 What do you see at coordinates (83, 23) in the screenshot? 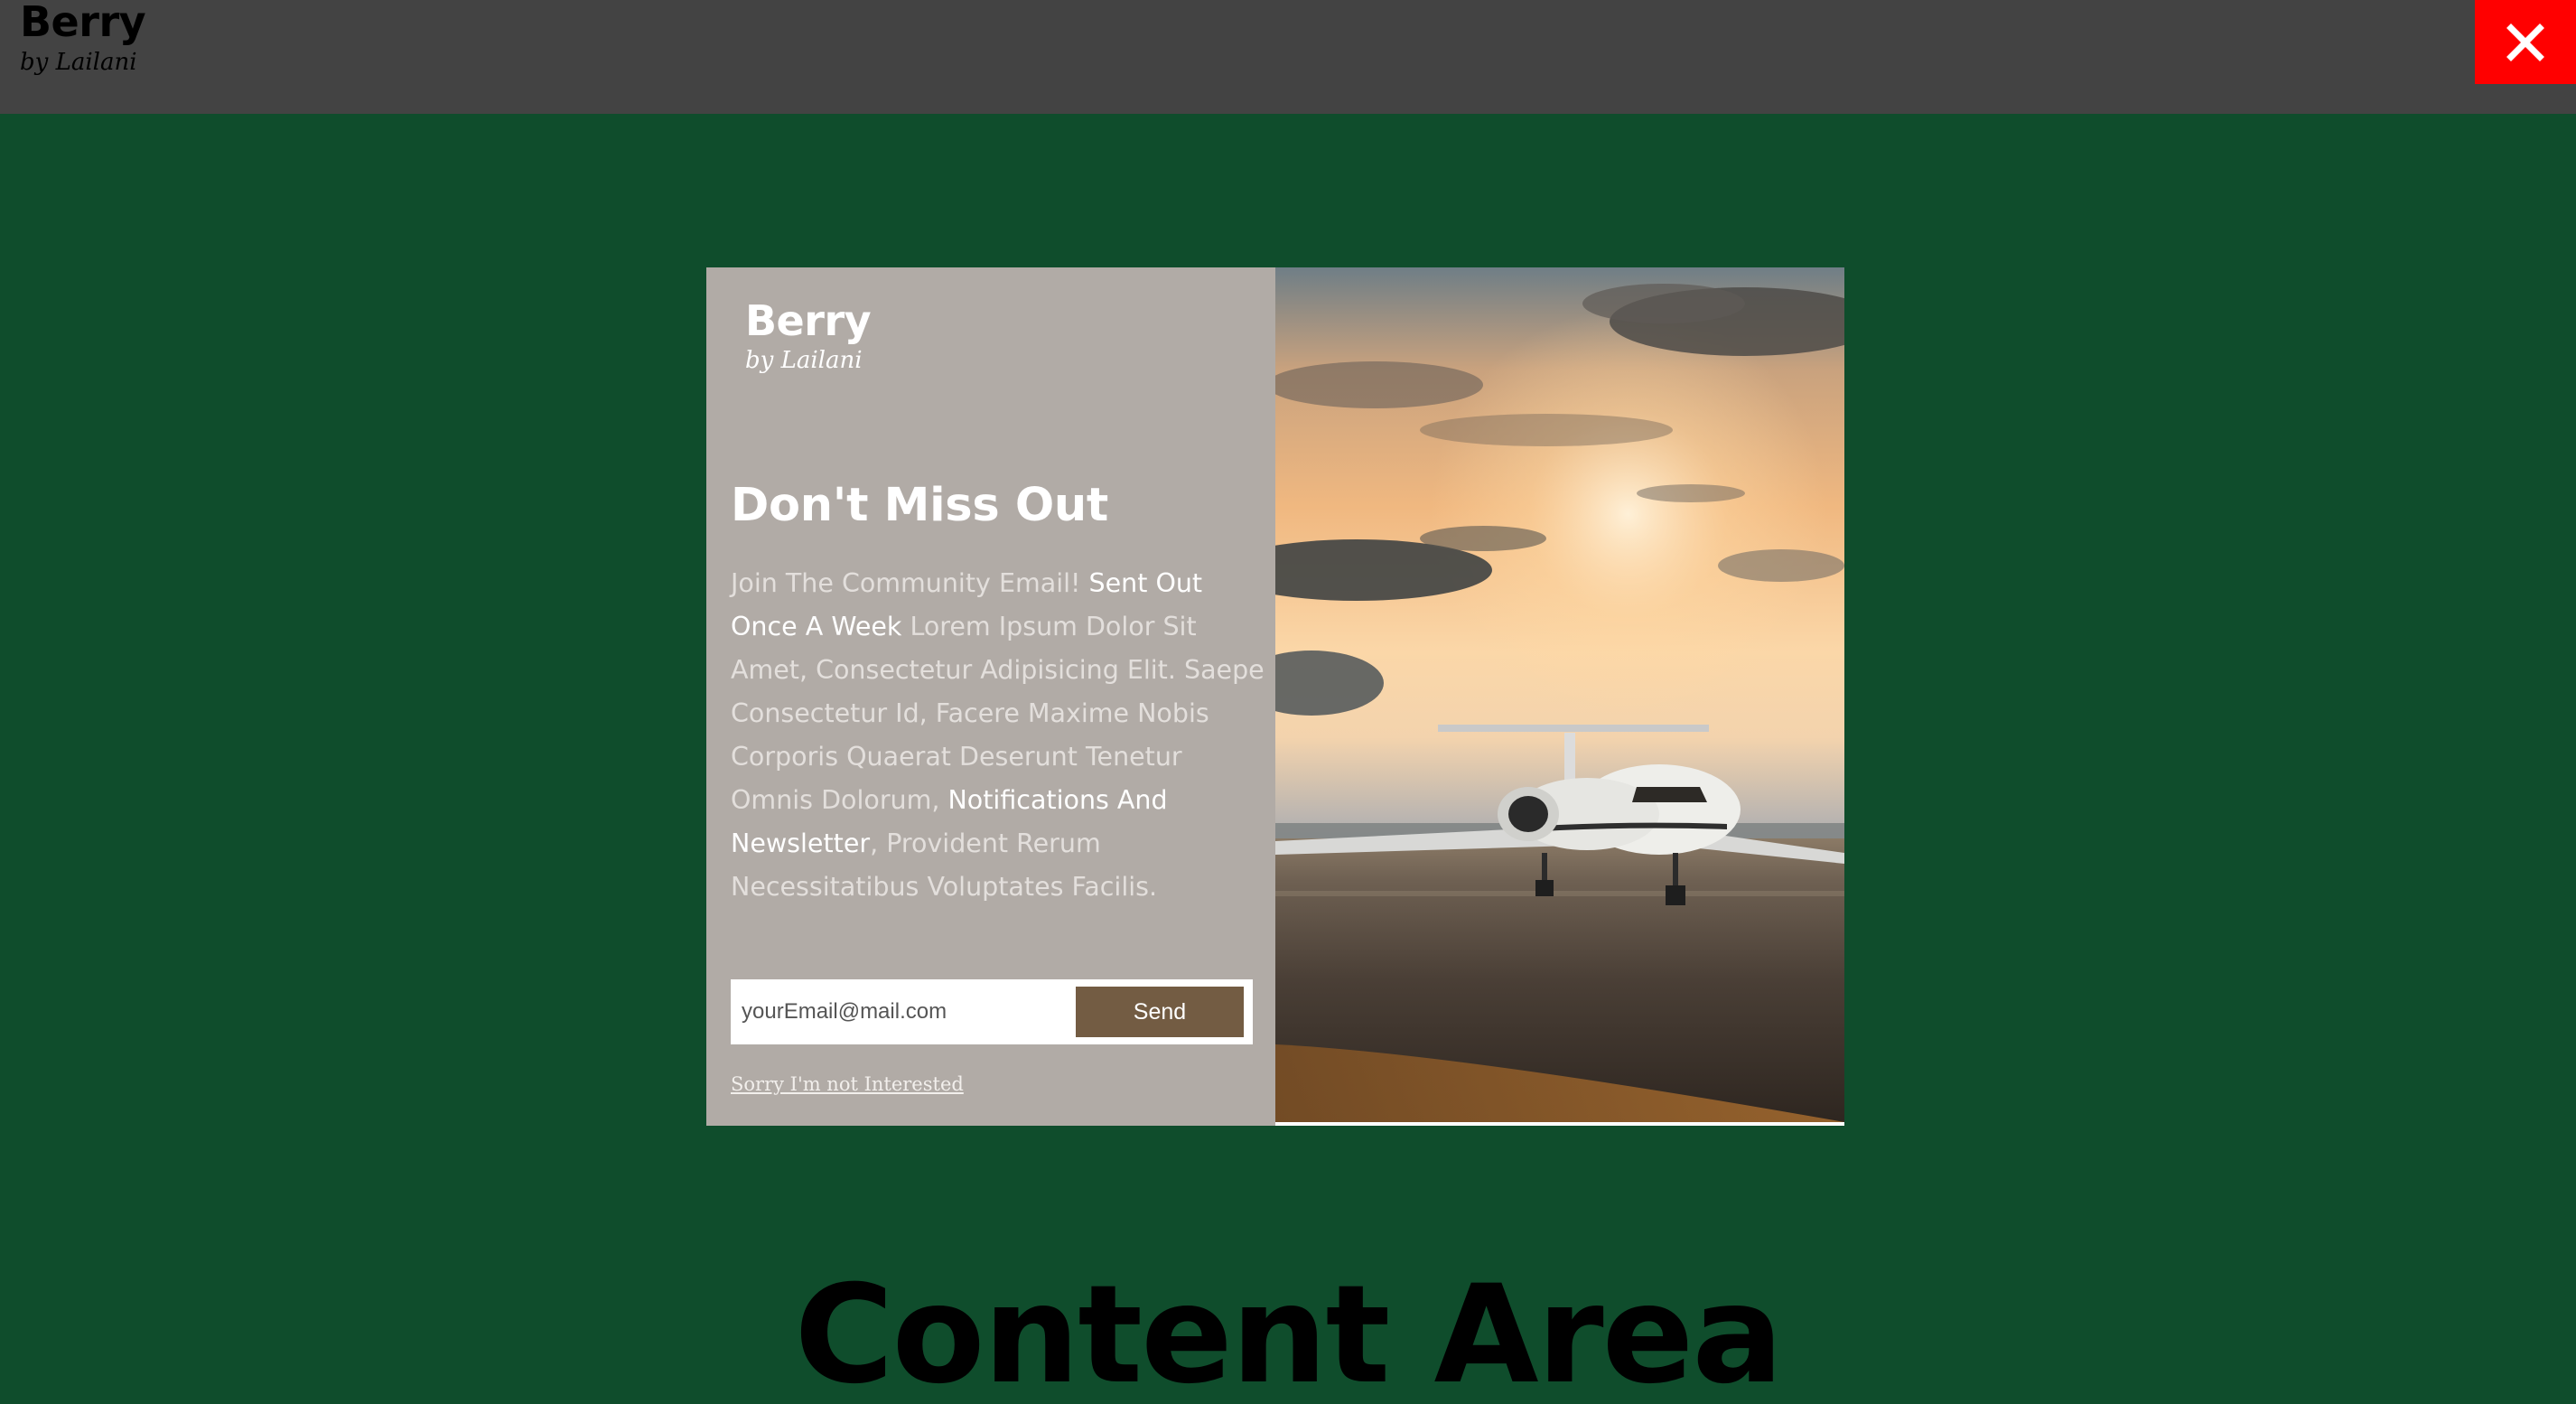
I see `site-logo-name: Berry` at bounding box center [83, 23].